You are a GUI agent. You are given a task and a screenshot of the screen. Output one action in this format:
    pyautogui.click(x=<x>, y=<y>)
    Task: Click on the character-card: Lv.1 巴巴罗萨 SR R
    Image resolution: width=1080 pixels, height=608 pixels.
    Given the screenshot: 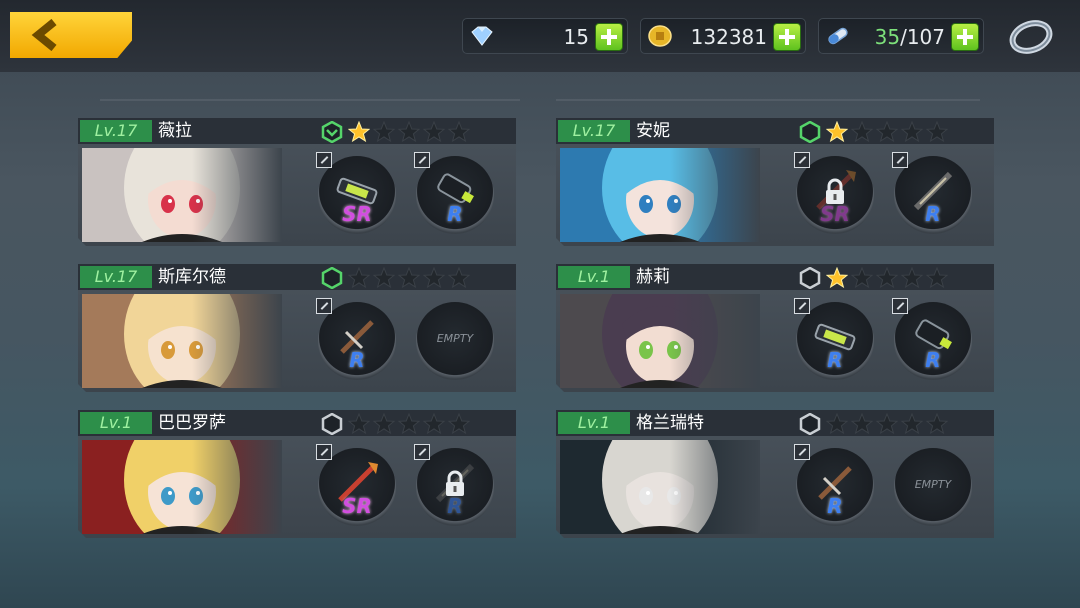 What is the action you would take?
    pyautogui.click(x=297, y=474)
    